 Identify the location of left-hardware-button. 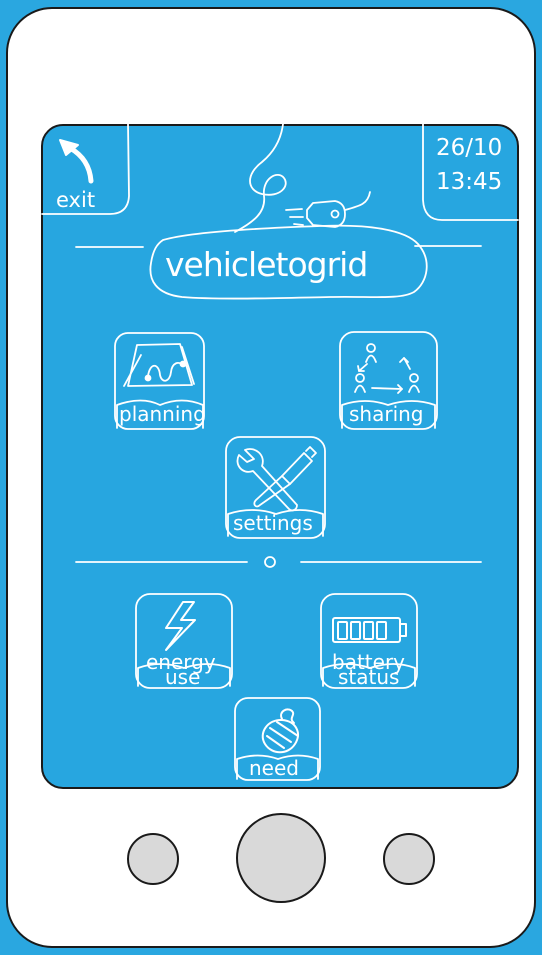
(153, 859).